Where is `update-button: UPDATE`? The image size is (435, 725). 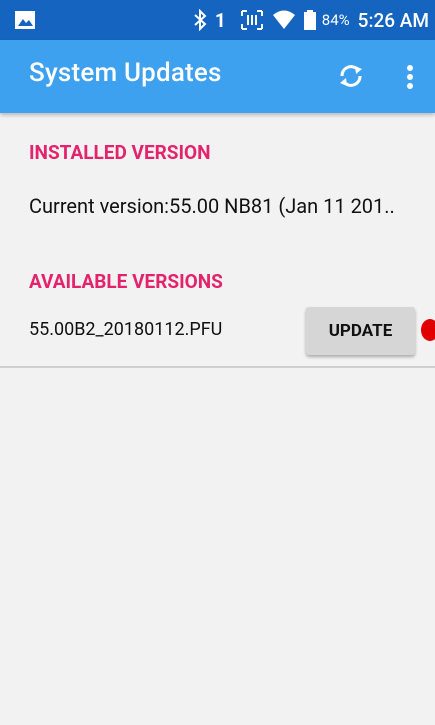
update-button: UPDATE is located at coordinates (360, 331).